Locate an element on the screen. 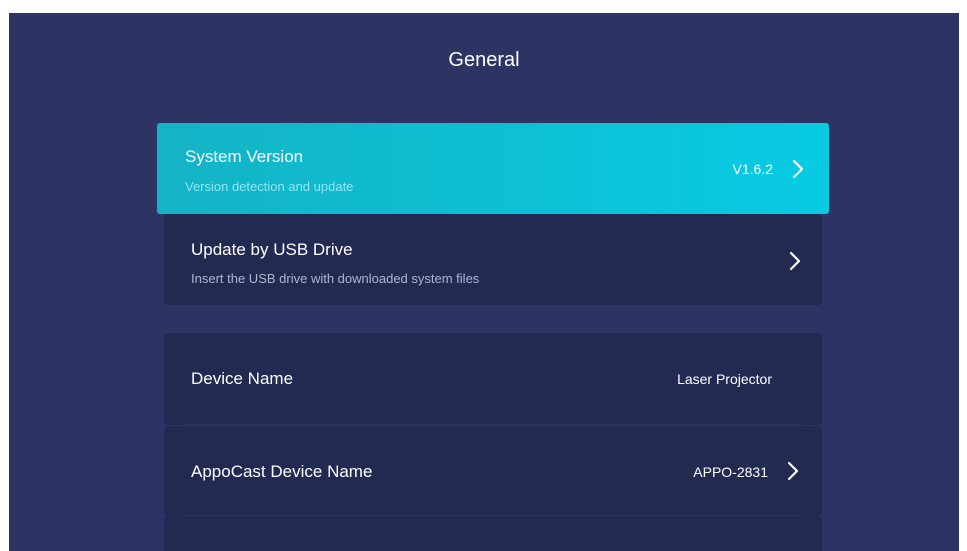 This screenshot has height=551, width=967. appocast-device-name-title: AppoCast Device Name is located at coordinates (282, 471).